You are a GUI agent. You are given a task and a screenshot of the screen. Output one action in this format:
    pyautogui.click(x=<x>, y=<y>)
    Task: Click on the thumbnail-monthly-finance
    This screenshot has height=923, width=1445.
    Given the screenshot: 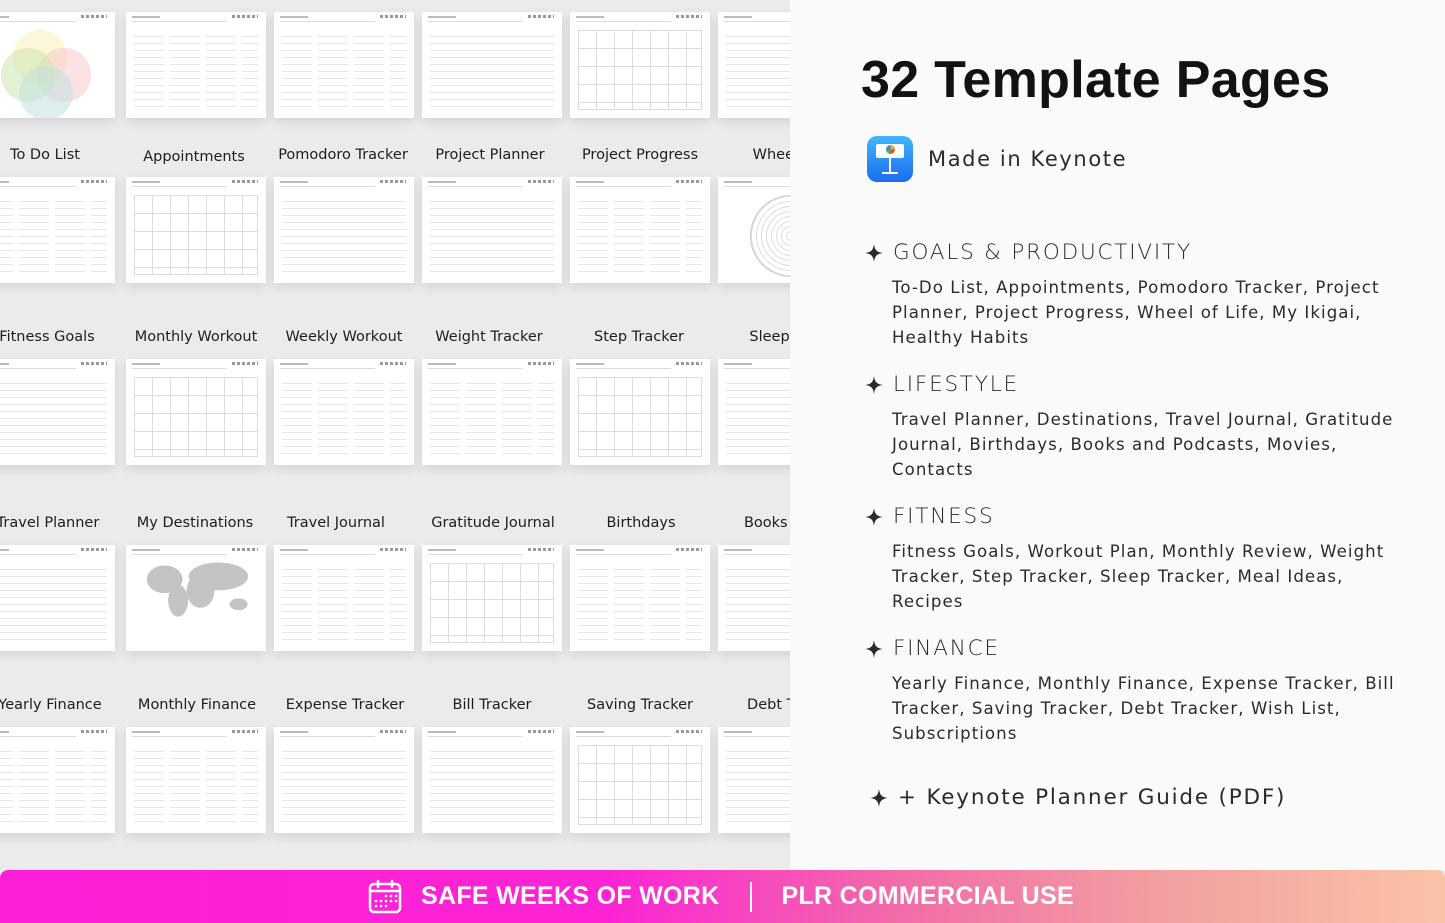 What is the action you would take?
    pyautogui.click(x=196, y=780)
    